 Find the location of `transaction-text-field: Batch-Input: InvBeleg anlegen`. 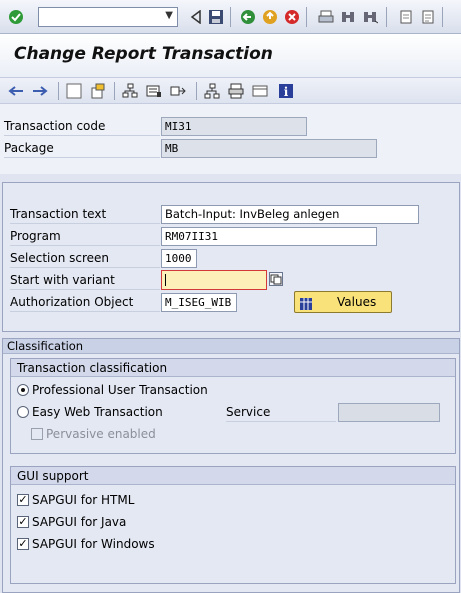

transaction-text-field: Batch-Input: InvBeleg anlegen is located at coordinates (290, 214).